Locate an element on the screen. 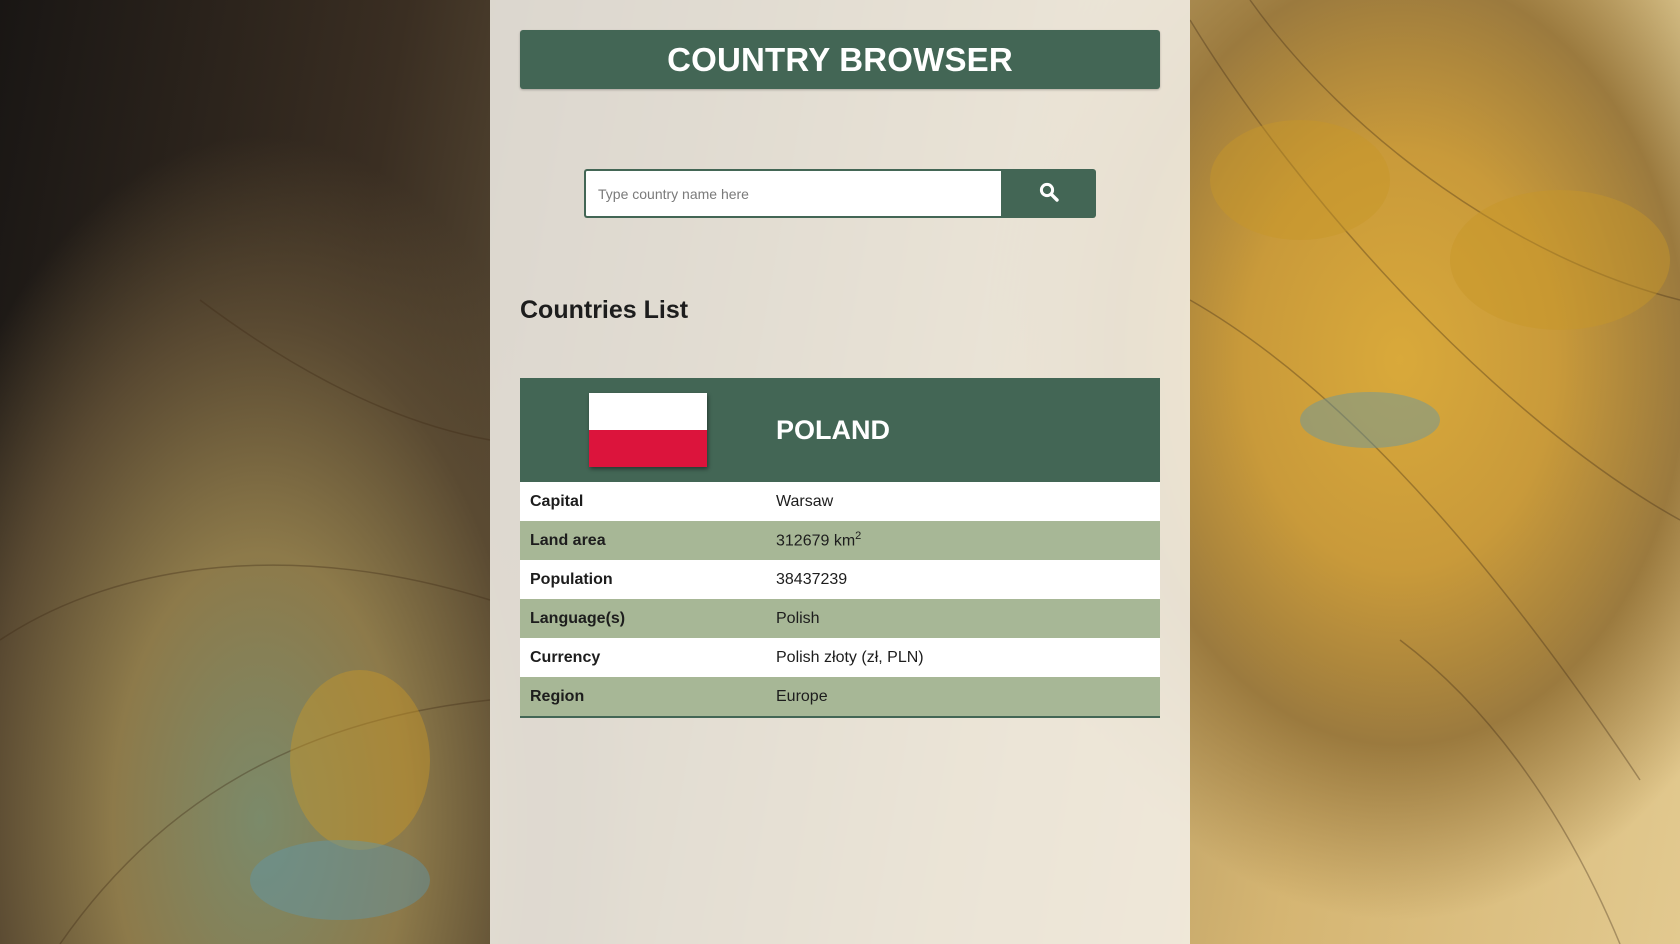  unit-superscript: 2 is located at coordinates (858, 536).